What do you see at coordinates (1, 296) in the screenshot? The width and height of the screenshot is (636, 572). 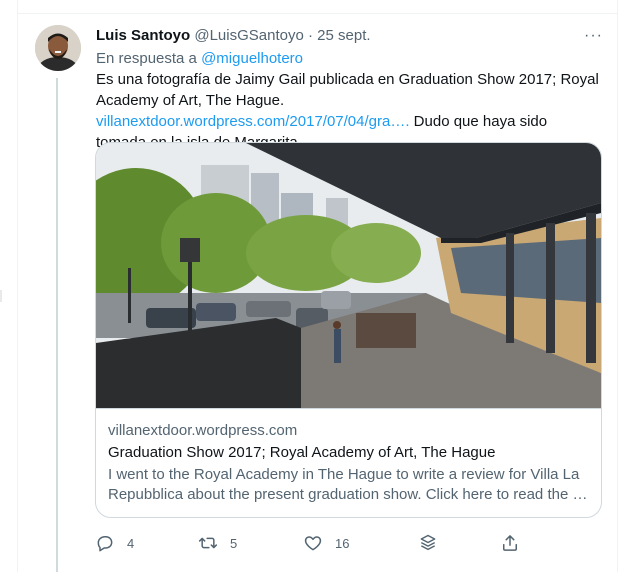 I see `edge-marker` at bounding box center [1, 296].